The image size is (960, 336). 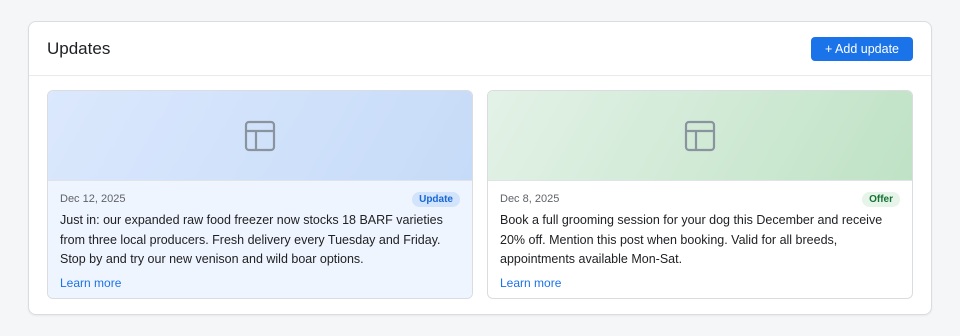 I want to click on card-meta: Dec 12, 2025 Update, so click(x=260, y=199).